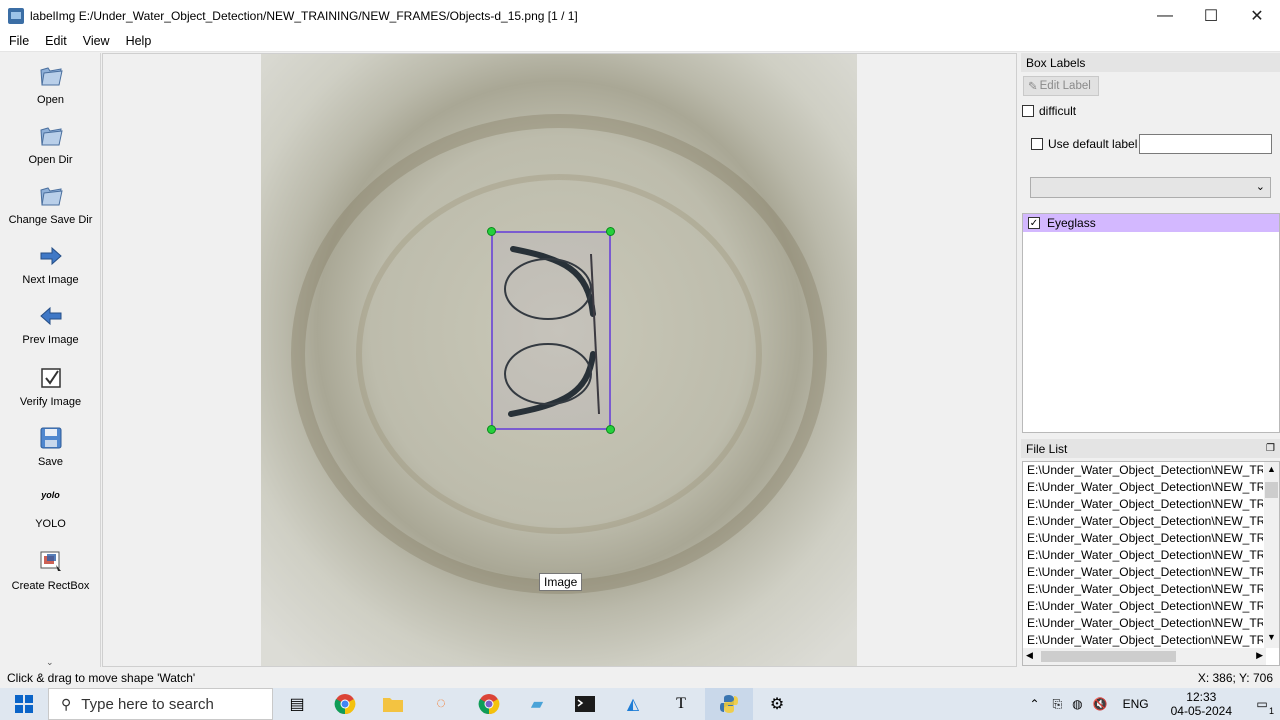 The image size is (1280, 720). What do you see at coordinates (1271, 637) in the screenshot?
I see `scroll-down-arrow-icon: ▼` at bounding box center [1271, 637].